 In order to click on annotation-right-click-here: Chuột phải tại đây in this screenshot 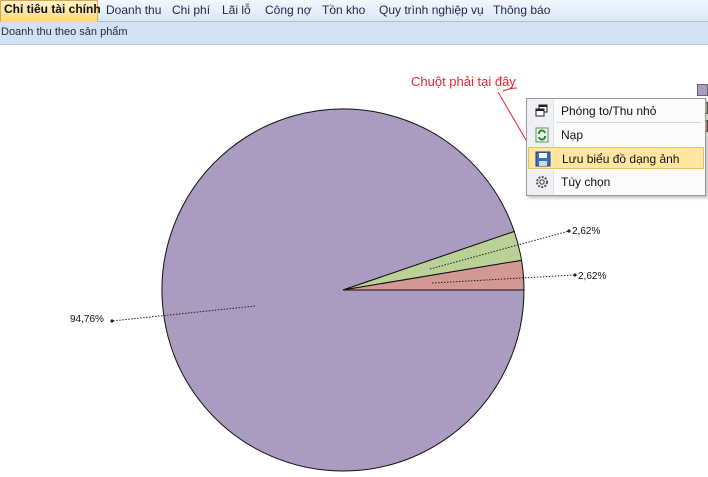, I will do `click(463, 81)`.